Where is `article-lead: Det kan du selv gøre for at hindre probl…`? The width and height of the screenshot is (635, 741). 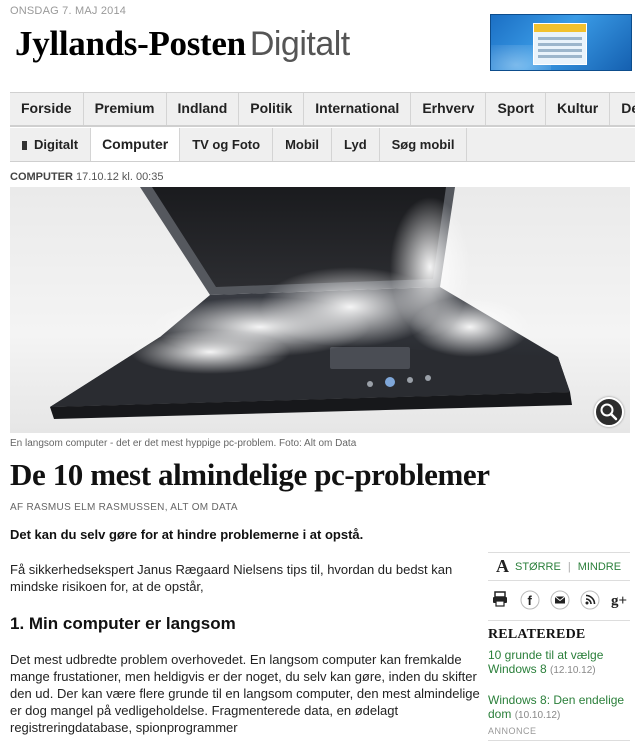
article-lead: Det kan du selv gøre for at hindre probl… is located at coordinates (187, 534).